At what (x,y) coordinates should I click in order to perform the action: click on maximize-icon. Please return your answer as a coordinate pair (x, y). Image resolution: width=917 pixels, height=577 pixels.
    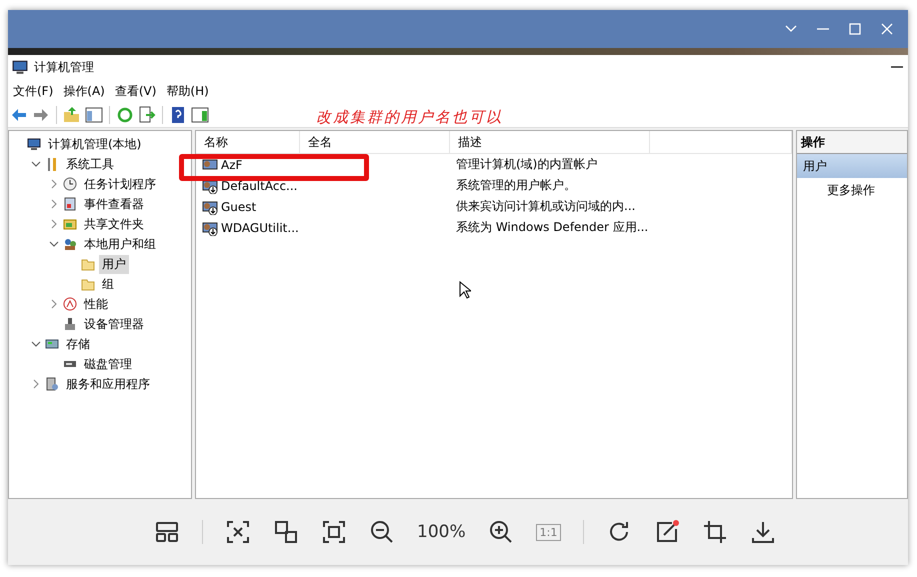
    Looking at the image, I should click on (855, 29).